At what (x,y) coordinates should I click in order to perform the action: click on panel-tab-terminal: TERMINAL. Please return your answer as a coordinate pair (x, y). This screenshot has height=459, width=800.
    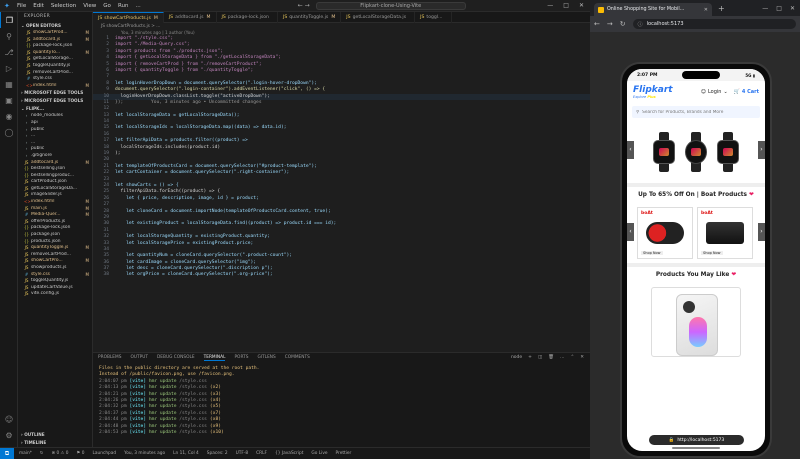
    Looking at the image, I should click on (214, 358).